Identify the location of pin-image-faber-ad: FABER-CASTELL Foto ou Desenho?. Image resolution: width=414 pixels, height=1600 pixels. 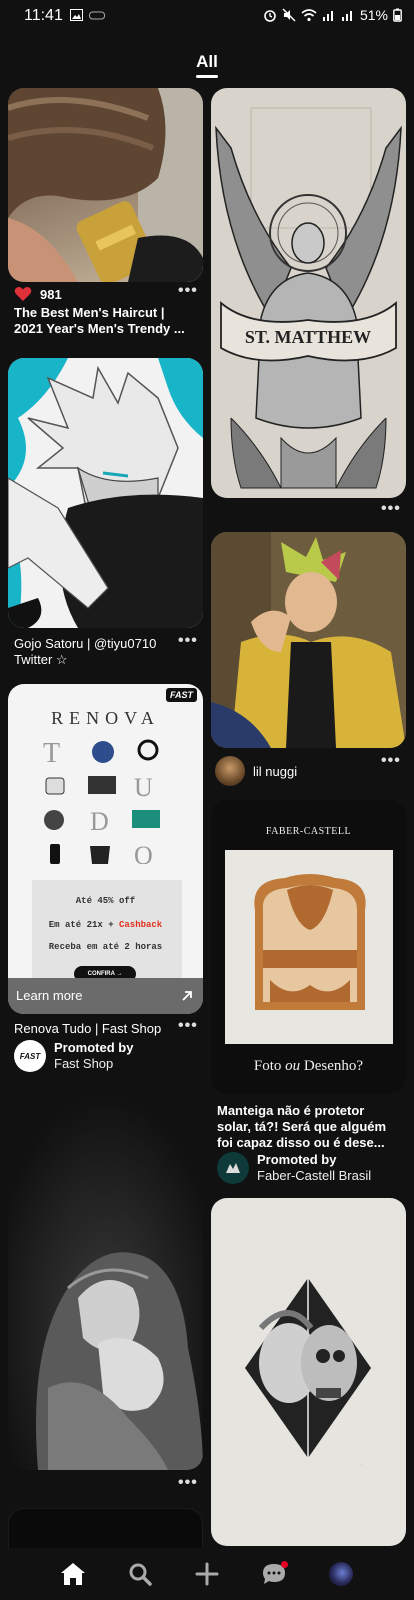
(308, 947).